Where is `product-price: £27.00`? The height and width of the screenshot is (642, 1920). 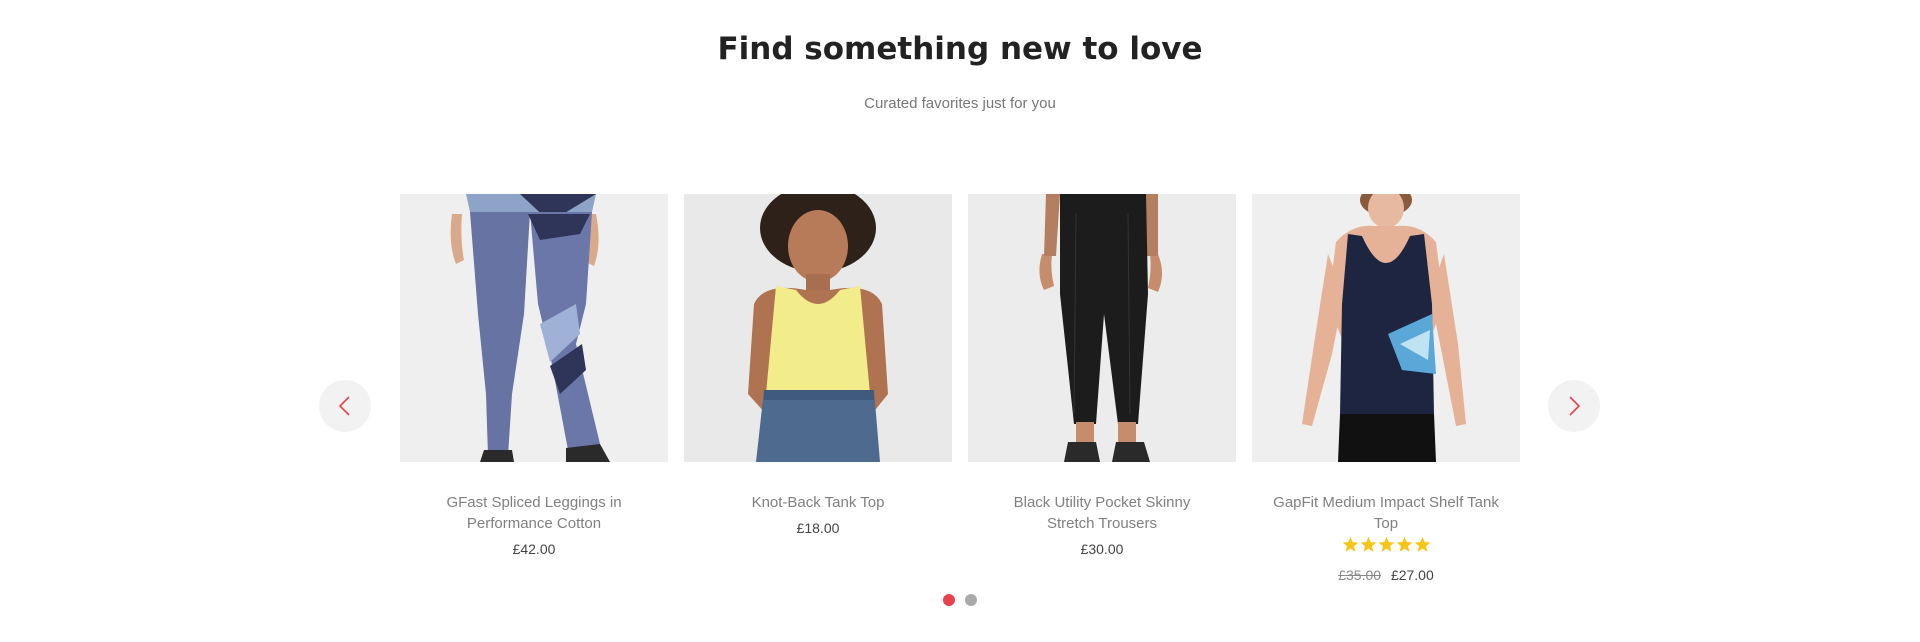
product-price: £27.00 is located at coordinates (1412, 575).